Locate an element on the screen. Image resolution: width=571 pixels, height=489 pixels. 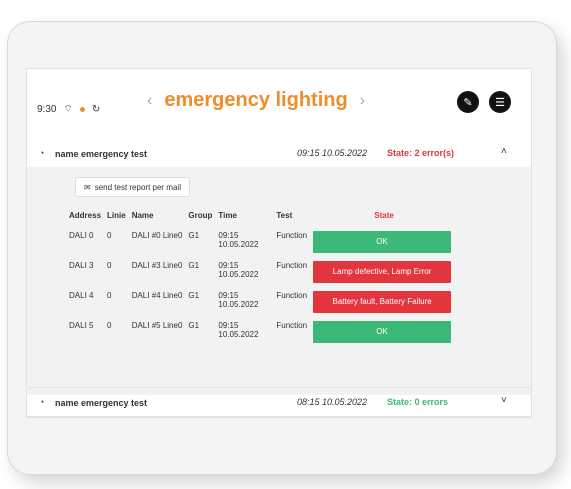
status-time: 9:30 is located at coordinates (47, 109).